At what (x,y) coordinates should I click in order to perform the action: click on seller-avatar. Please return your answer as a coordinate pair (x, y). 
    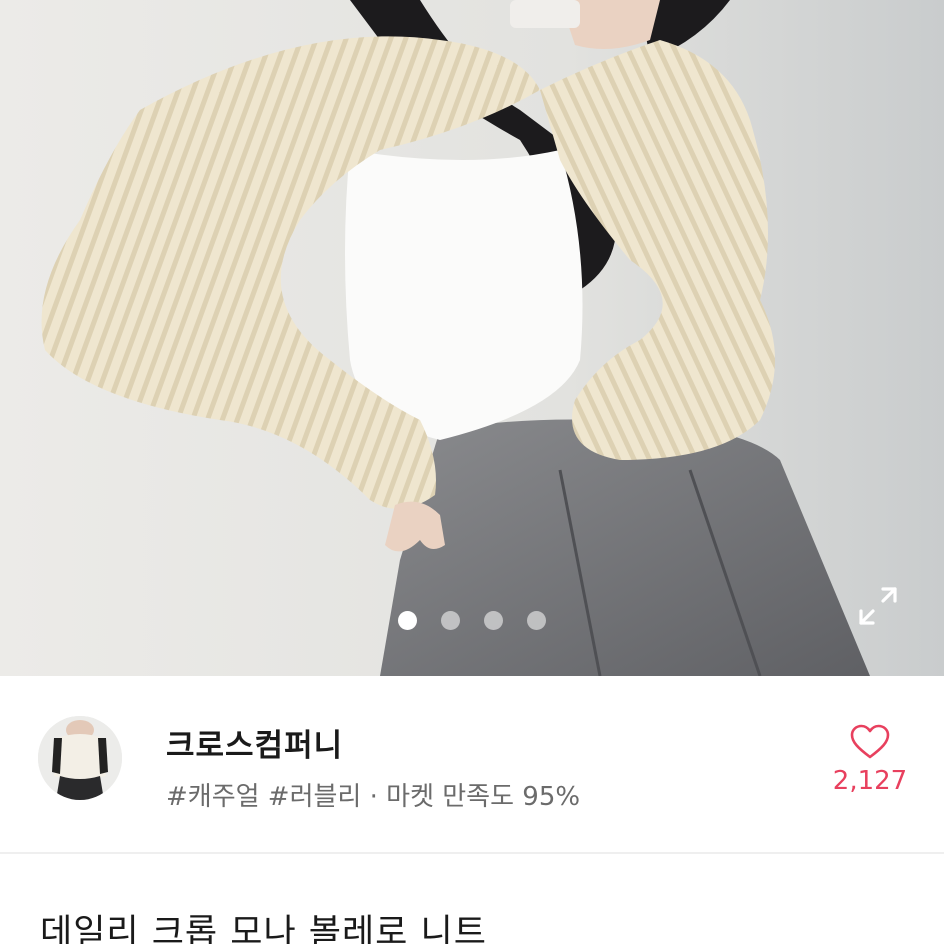
    Looking at the image, I should click on (80, 758).